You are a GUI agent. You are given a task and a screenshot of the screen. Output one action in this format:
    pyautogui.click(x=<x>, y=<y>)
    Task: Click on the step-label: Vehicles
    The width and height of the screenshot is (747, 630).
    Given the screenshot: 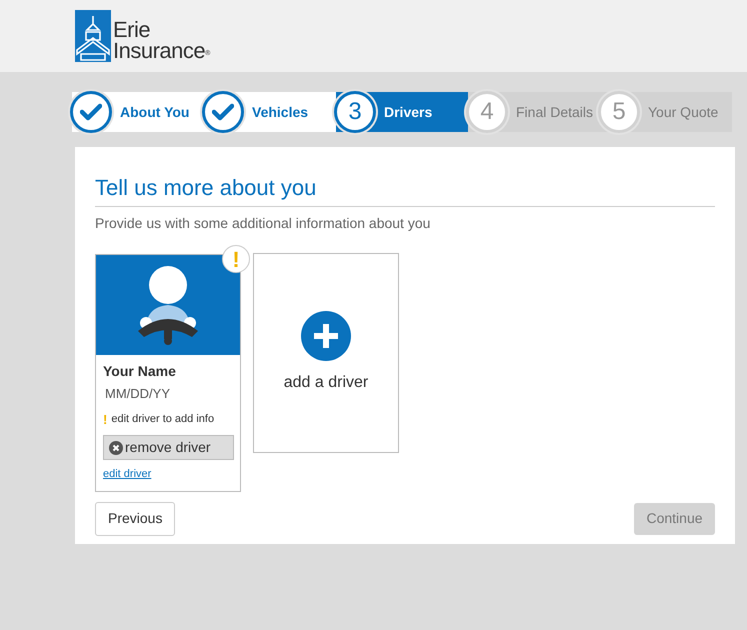 What is the action you would take?
    pyautogui.click(x=280, y=112)
    